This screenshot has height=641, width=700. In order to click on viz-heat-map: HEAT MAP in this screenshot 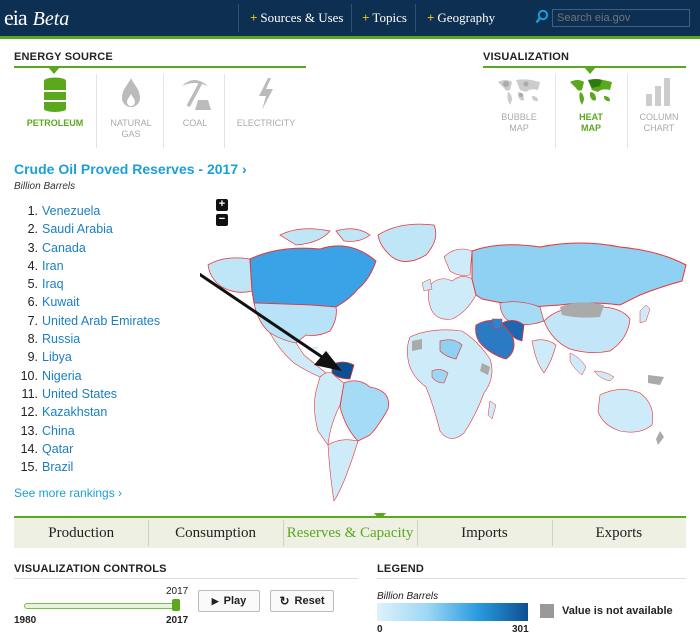, I will do `click(591, 105)`.